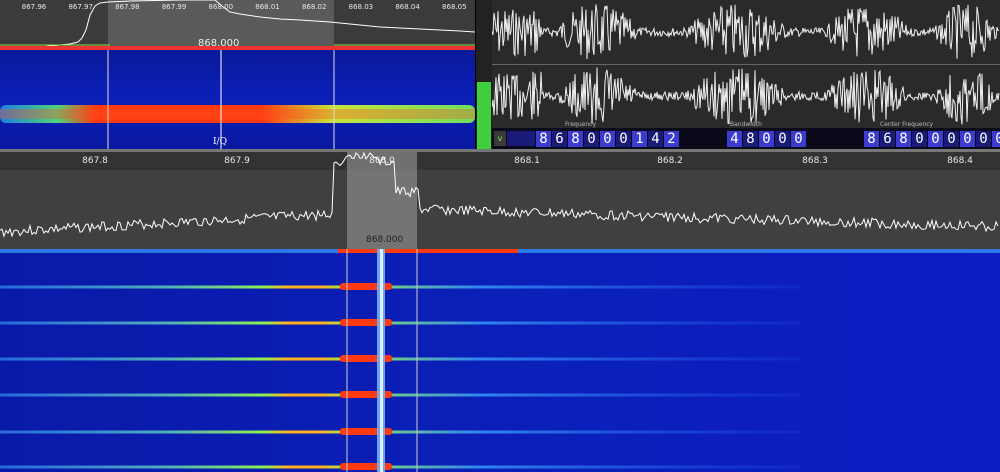  Describe the element at coordinates (220, 142) in the screenshot. I see `iq-label: I/Q` at that location.